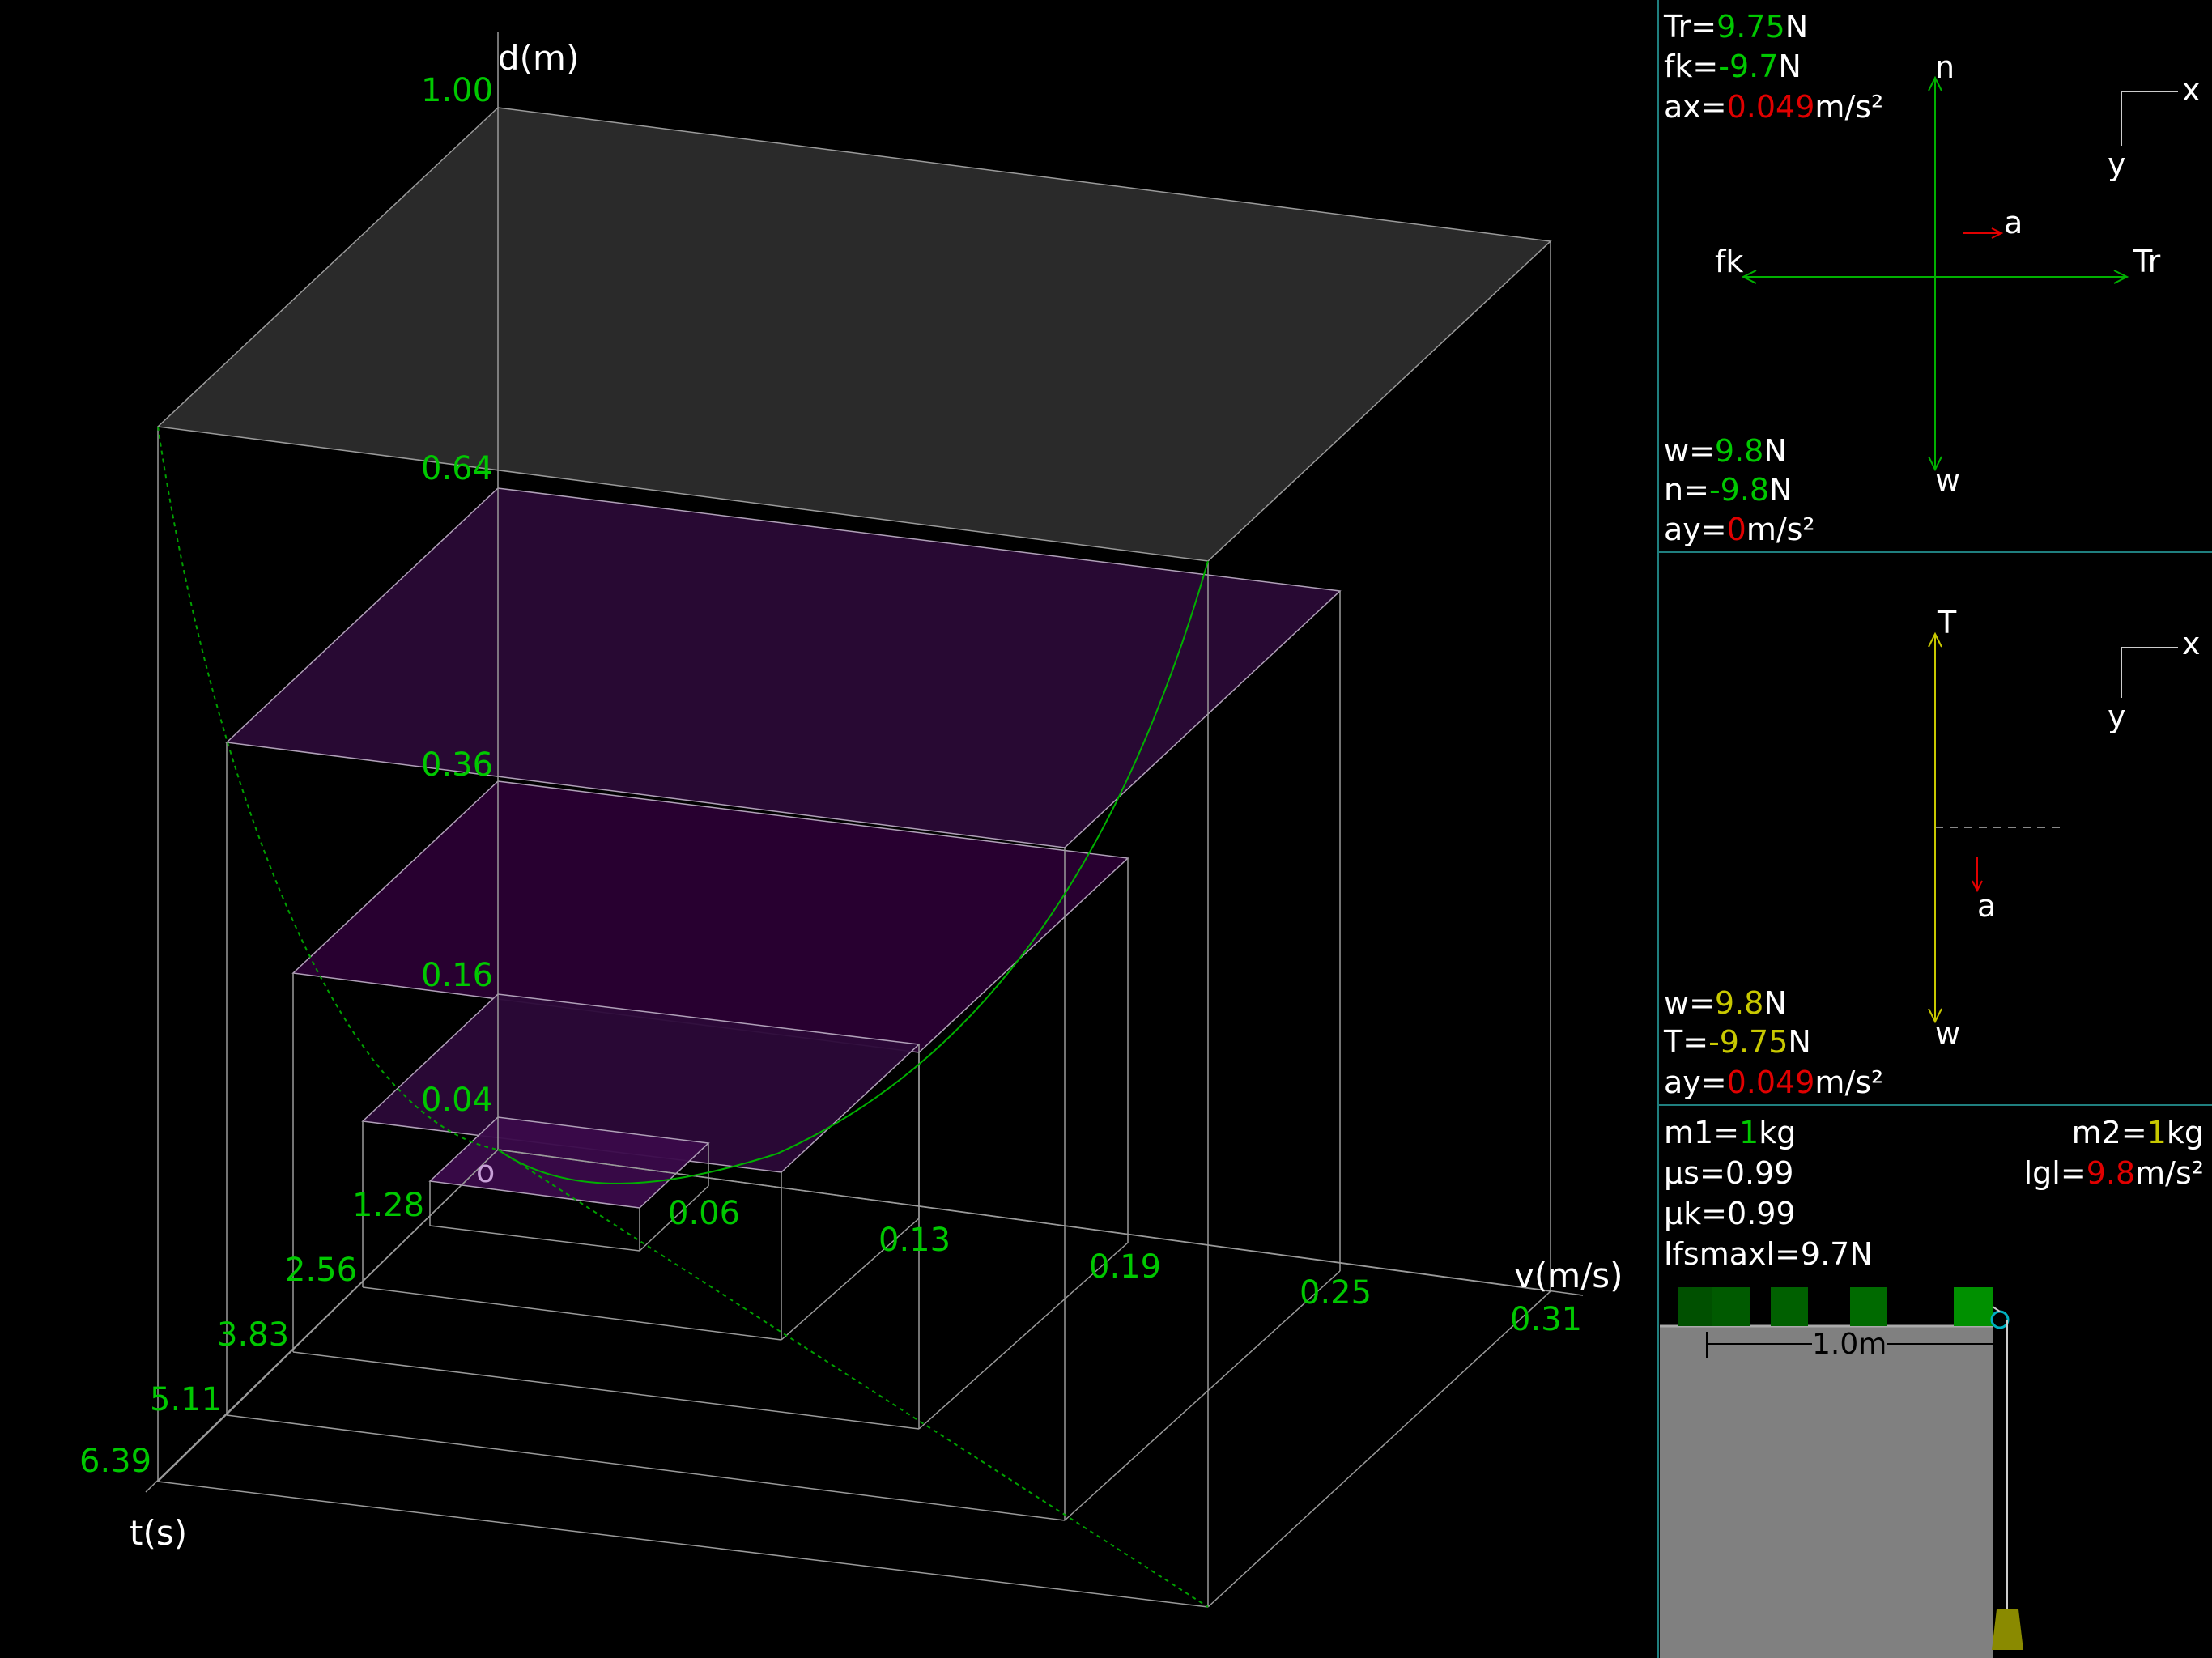  I want to click on t-tick-label: 6.39, so click(115, 1461).